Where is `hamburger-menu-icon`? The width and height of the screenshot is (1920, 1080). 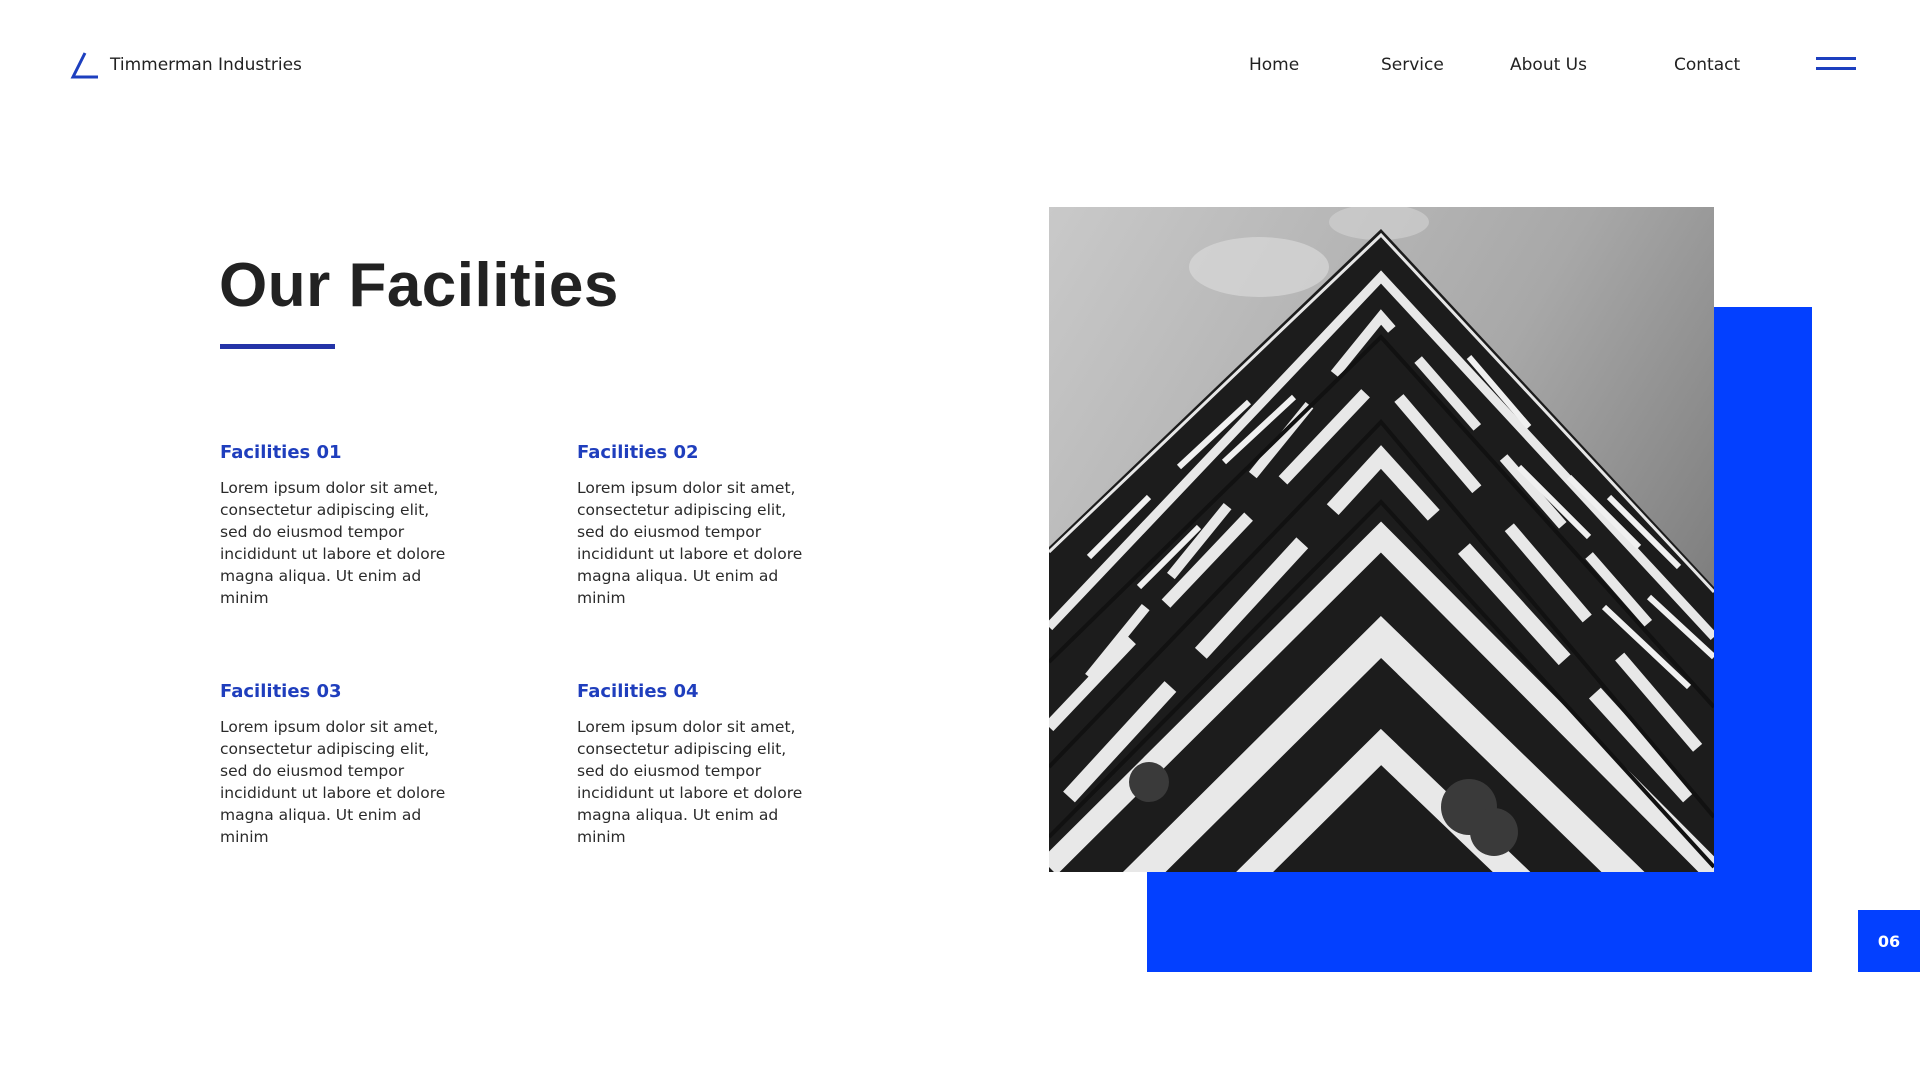 hamburger-menu-icon is located at coordinates (1836, 65).